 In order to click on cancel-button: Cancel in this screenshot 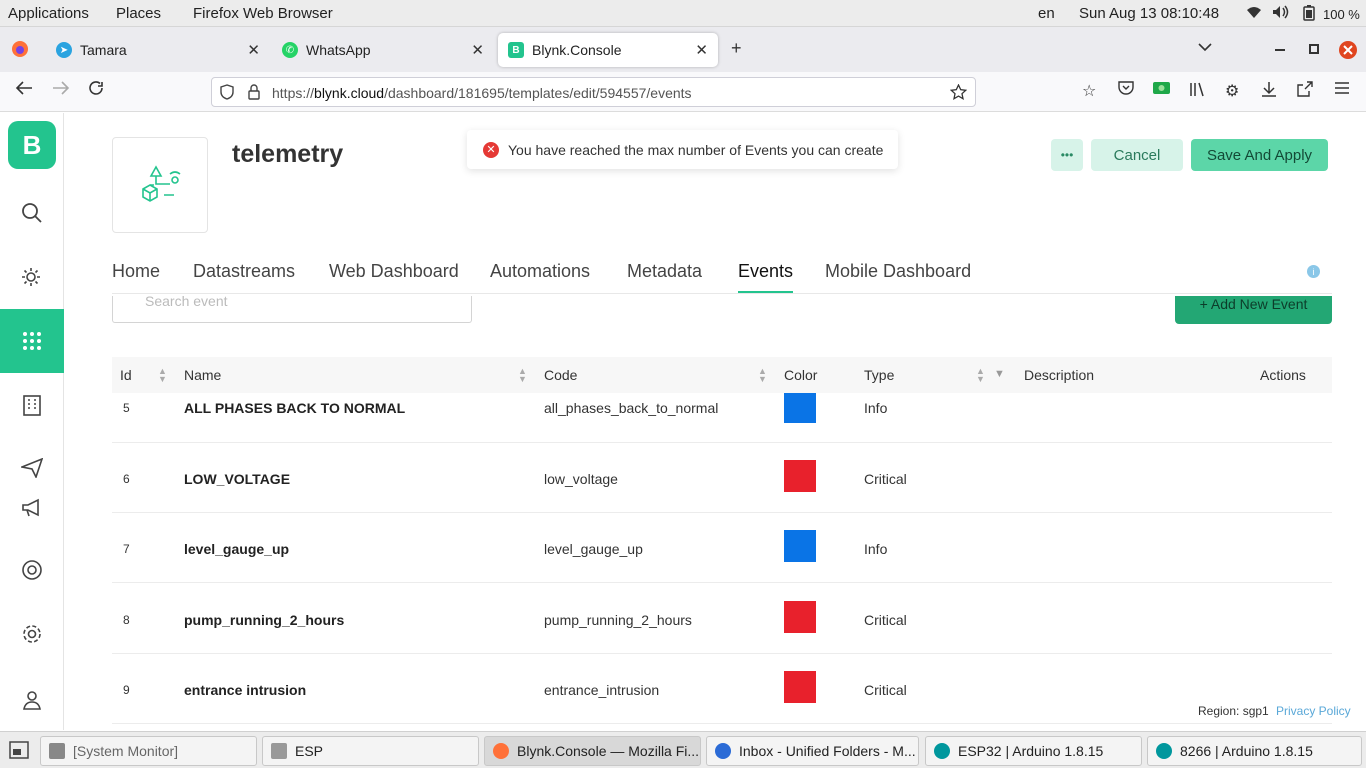, I will do `click(1137, 155)`.